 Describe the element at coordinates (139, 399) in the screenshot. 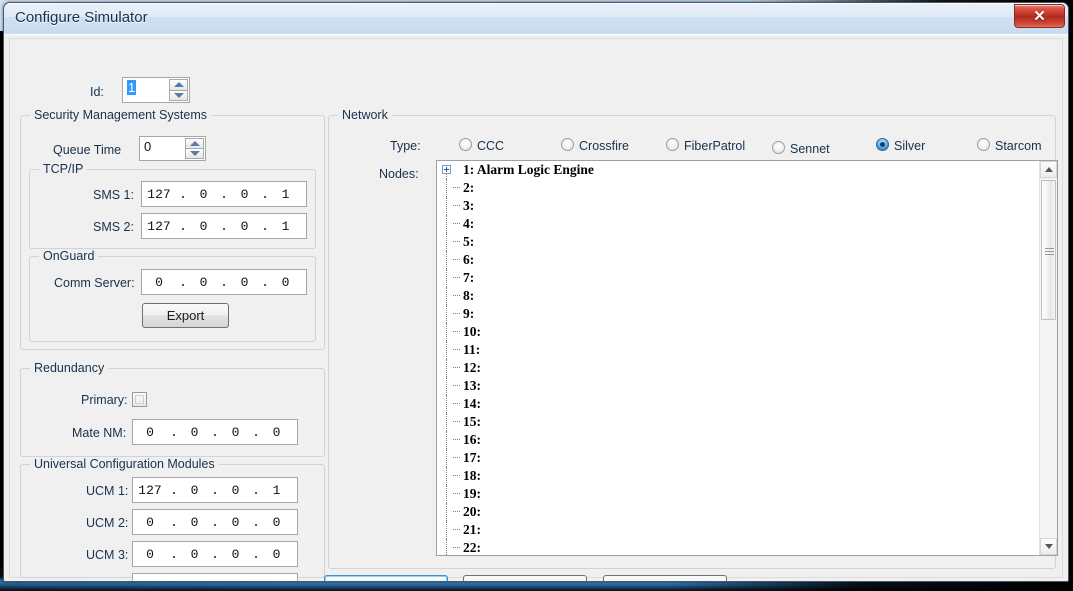

I see `primary-checkbox` at that location.